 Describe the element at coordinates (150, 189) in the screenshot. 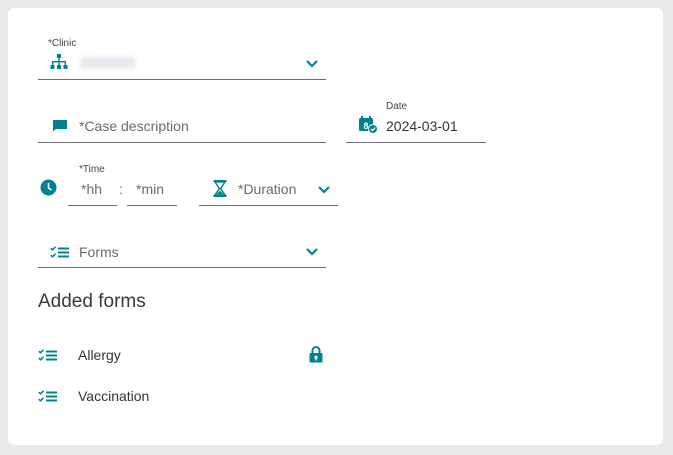

I see `minutes-input: *min` at that location.